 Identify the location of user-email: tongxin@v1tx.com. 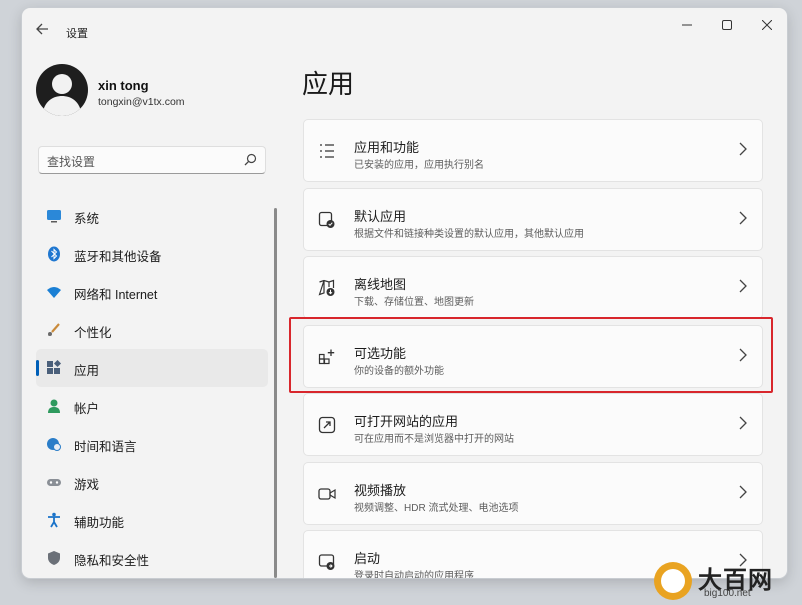
(141, 102).